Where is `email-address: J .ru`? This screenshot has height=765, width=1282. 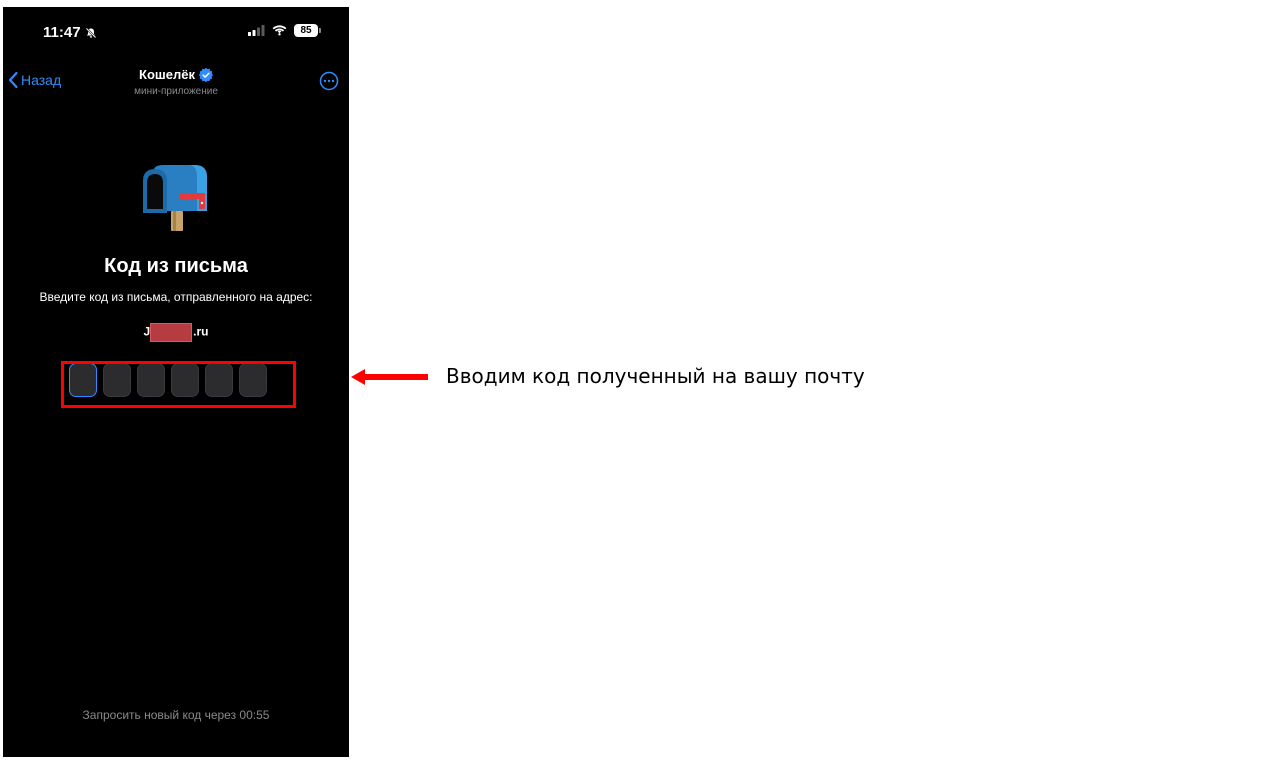
email-address: J .ru is located at coordinates (176, 332).